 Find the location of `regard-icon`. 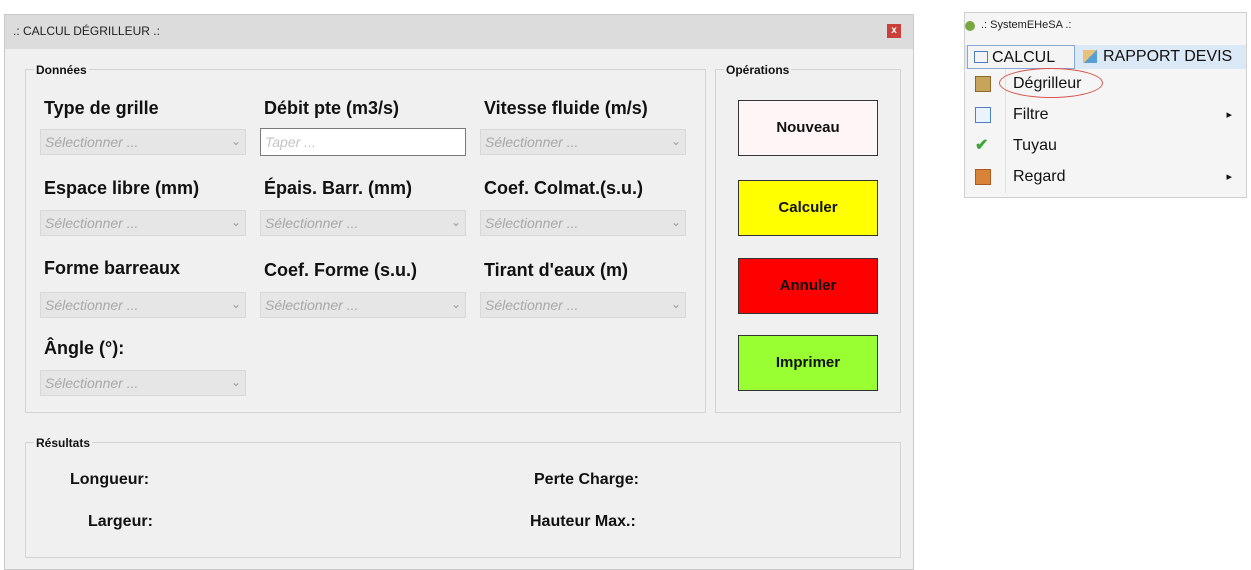

regard-icon is located at coordinates (983, 177).